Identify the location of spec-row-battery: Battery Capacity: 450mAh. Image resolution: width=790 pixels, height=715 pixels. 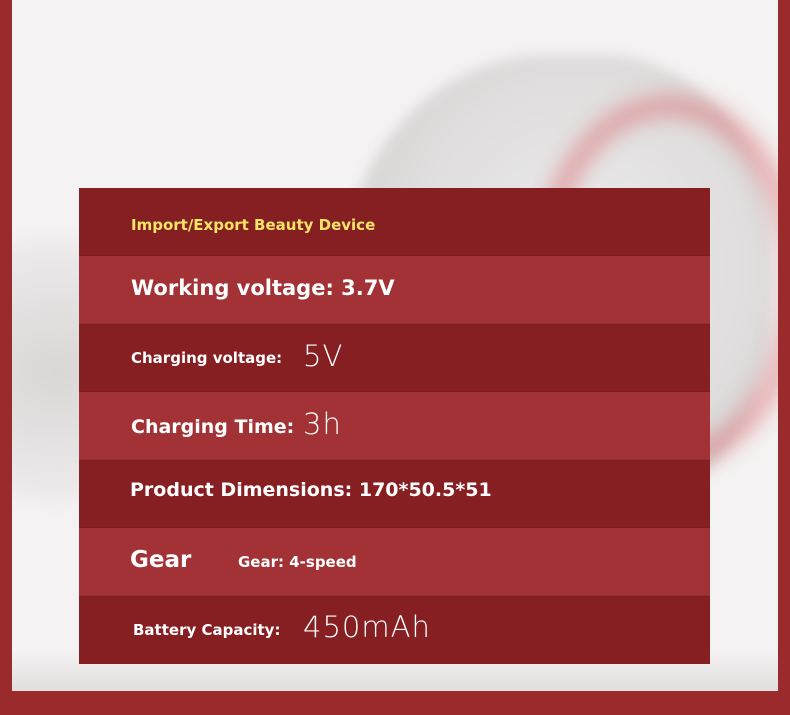
(394, 630).